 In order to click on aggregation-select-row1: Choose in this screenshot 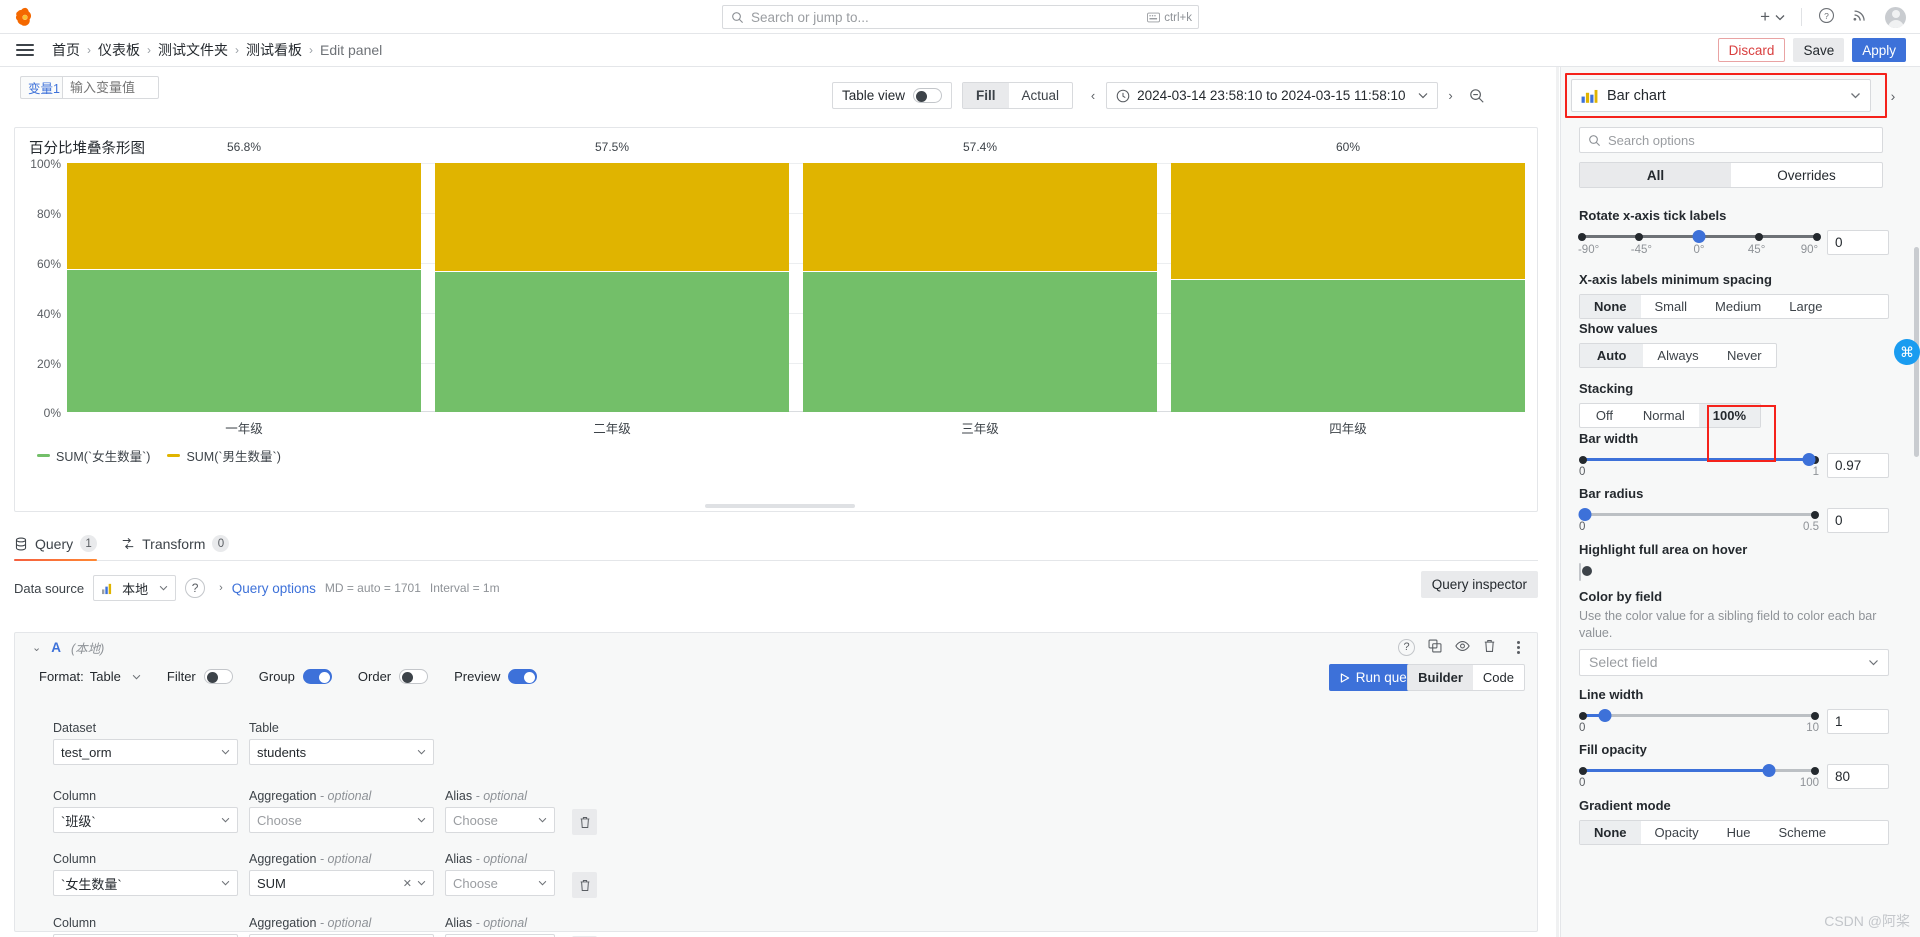, I will do `click(341, 820)`.